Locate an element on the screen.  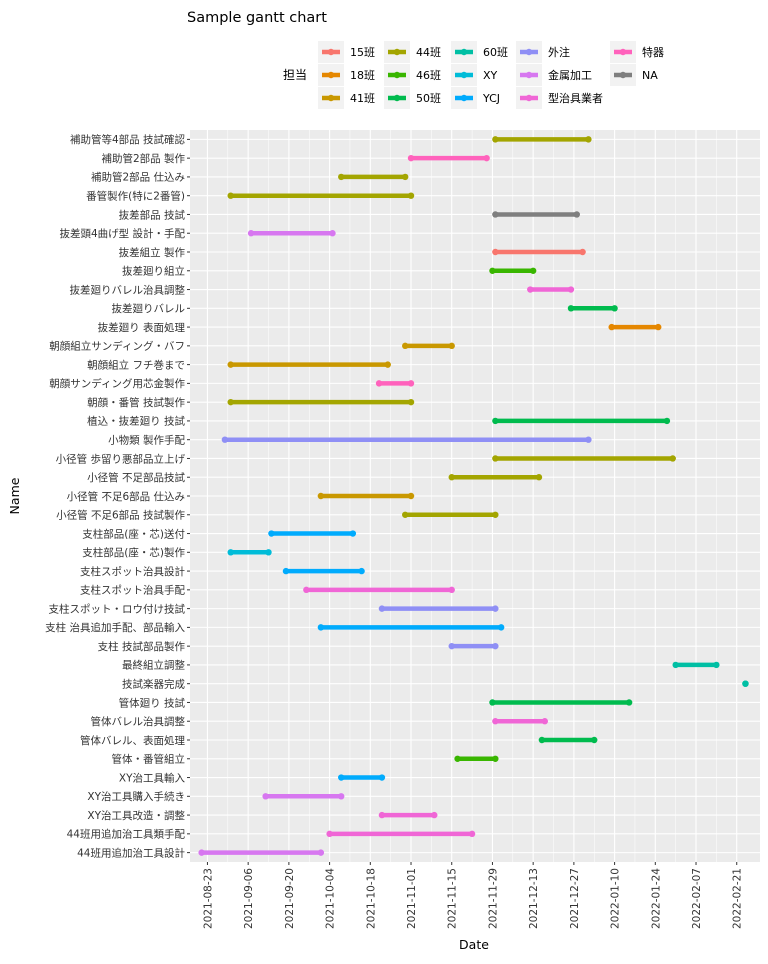
legend-title: 担当 is located at coordinates (295, 75).